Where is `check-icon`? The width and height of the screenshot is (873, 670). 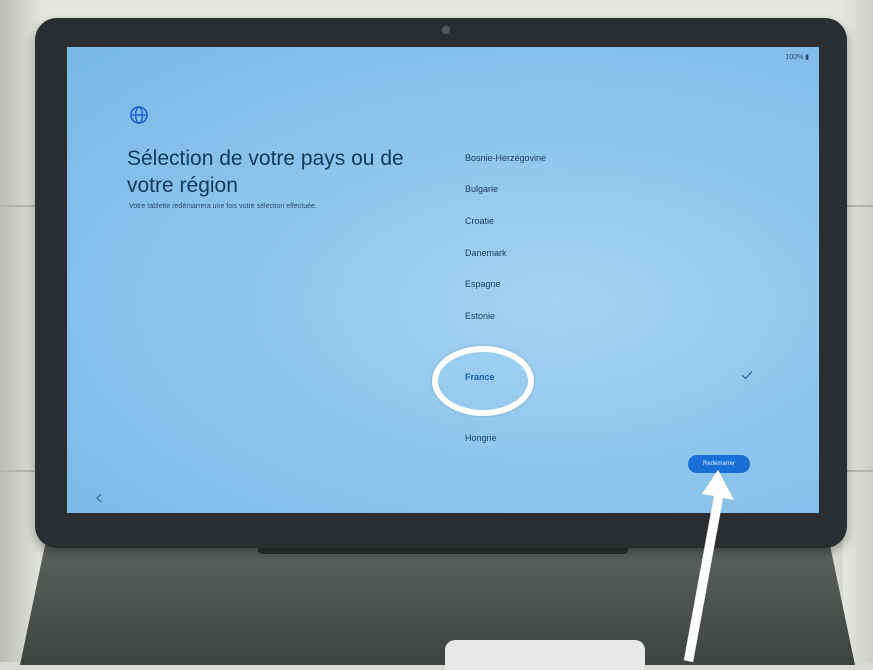
check-icon is located at coordinates (747, 375).